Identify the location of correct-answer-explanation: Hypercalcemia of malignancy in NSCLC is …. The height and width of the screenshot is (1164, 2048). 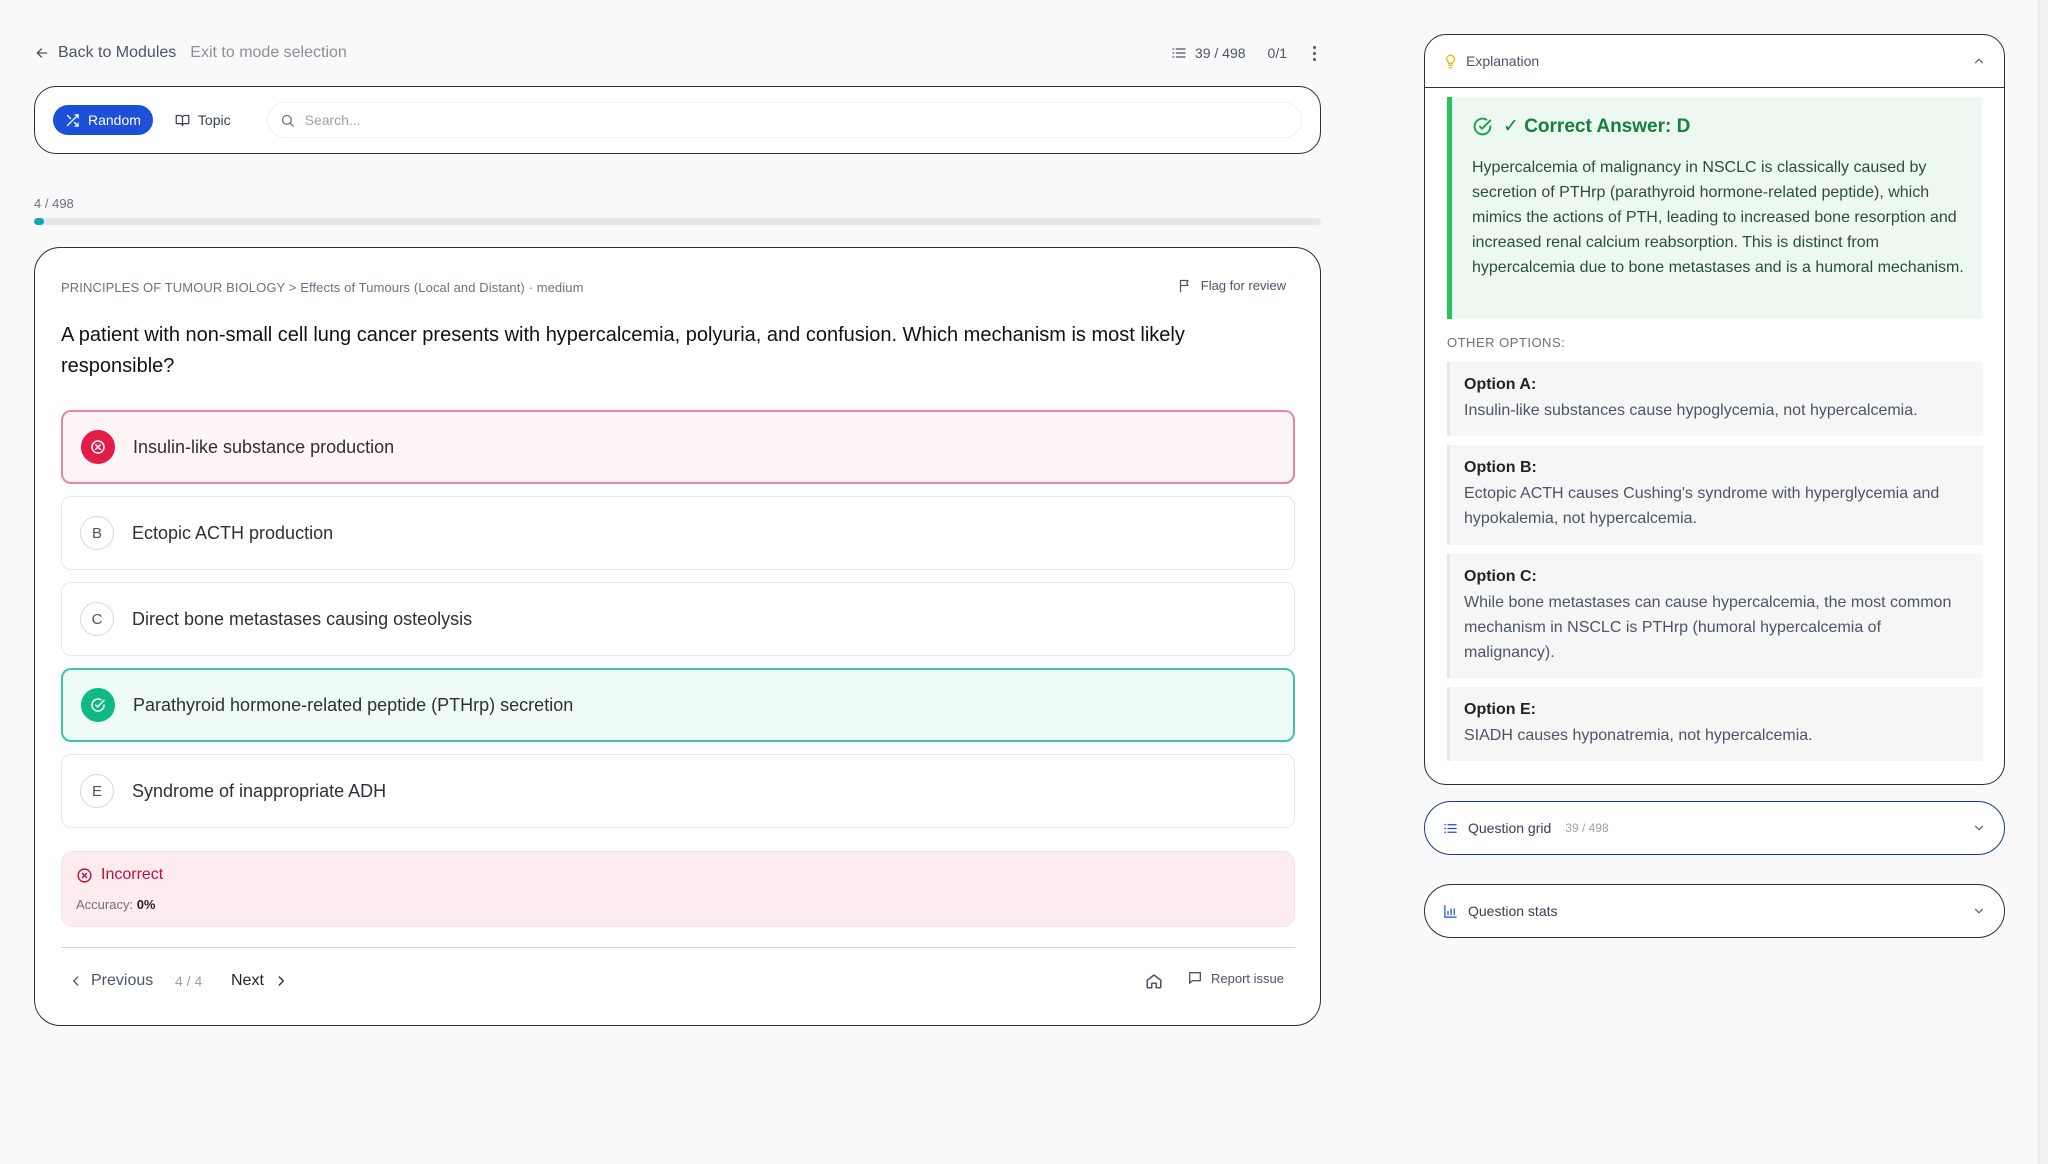
(1718, 217).